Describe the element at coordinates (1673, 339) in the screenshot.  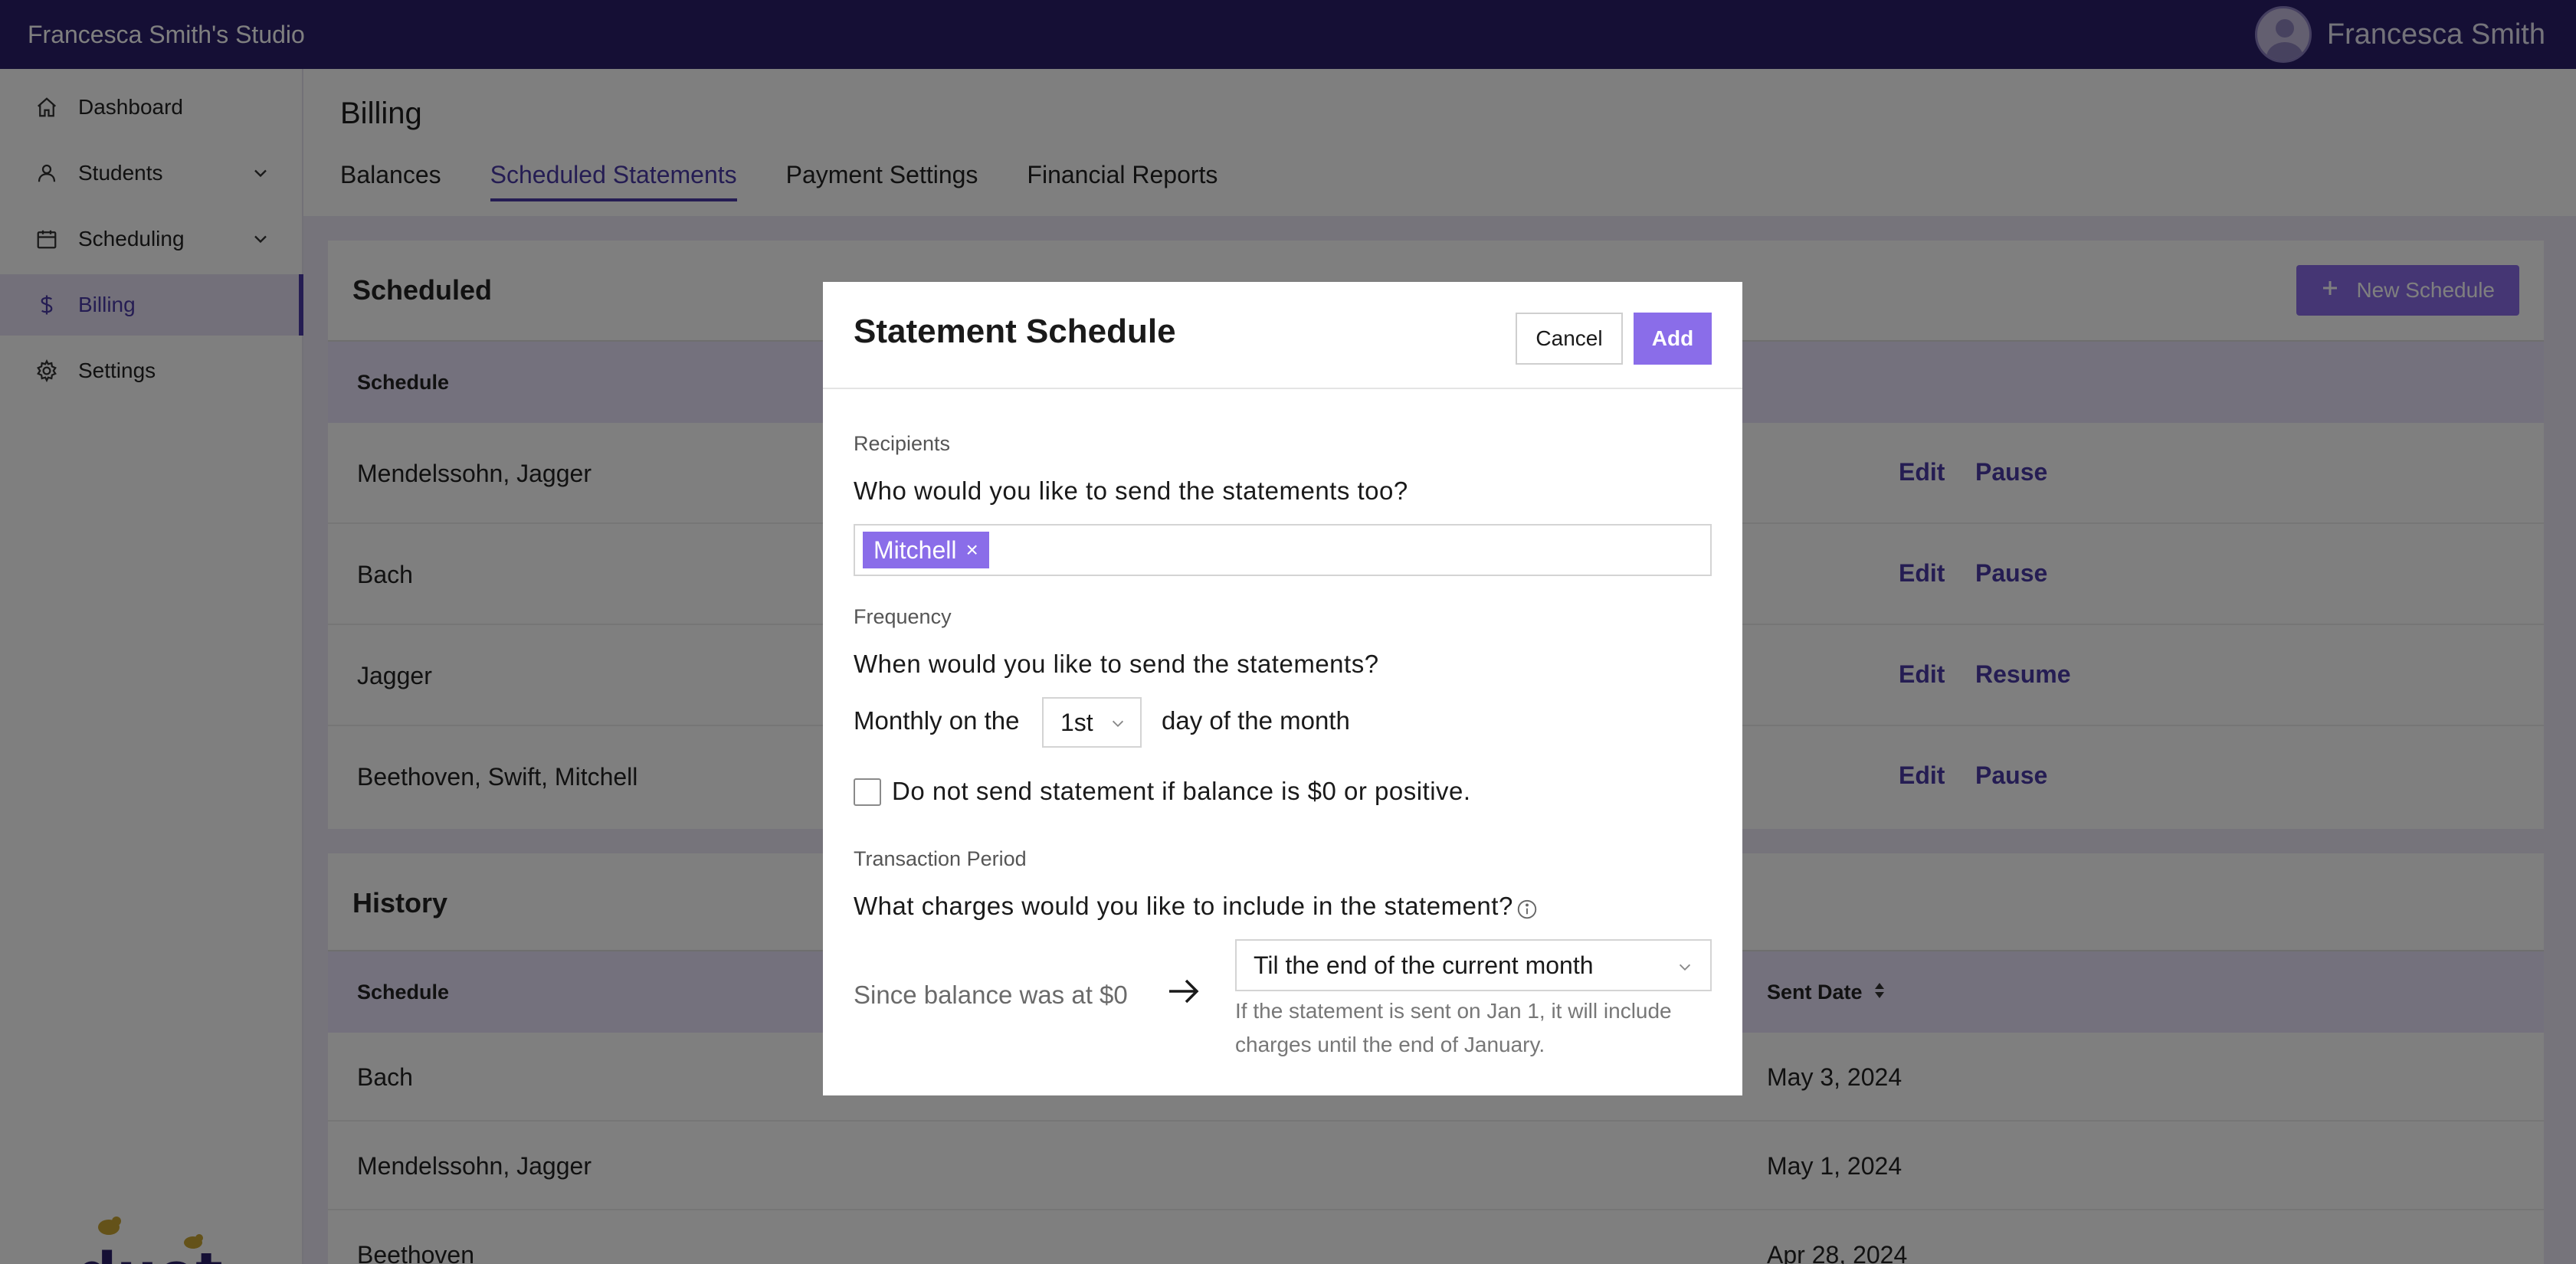
I see `add-button: Add` at that location.